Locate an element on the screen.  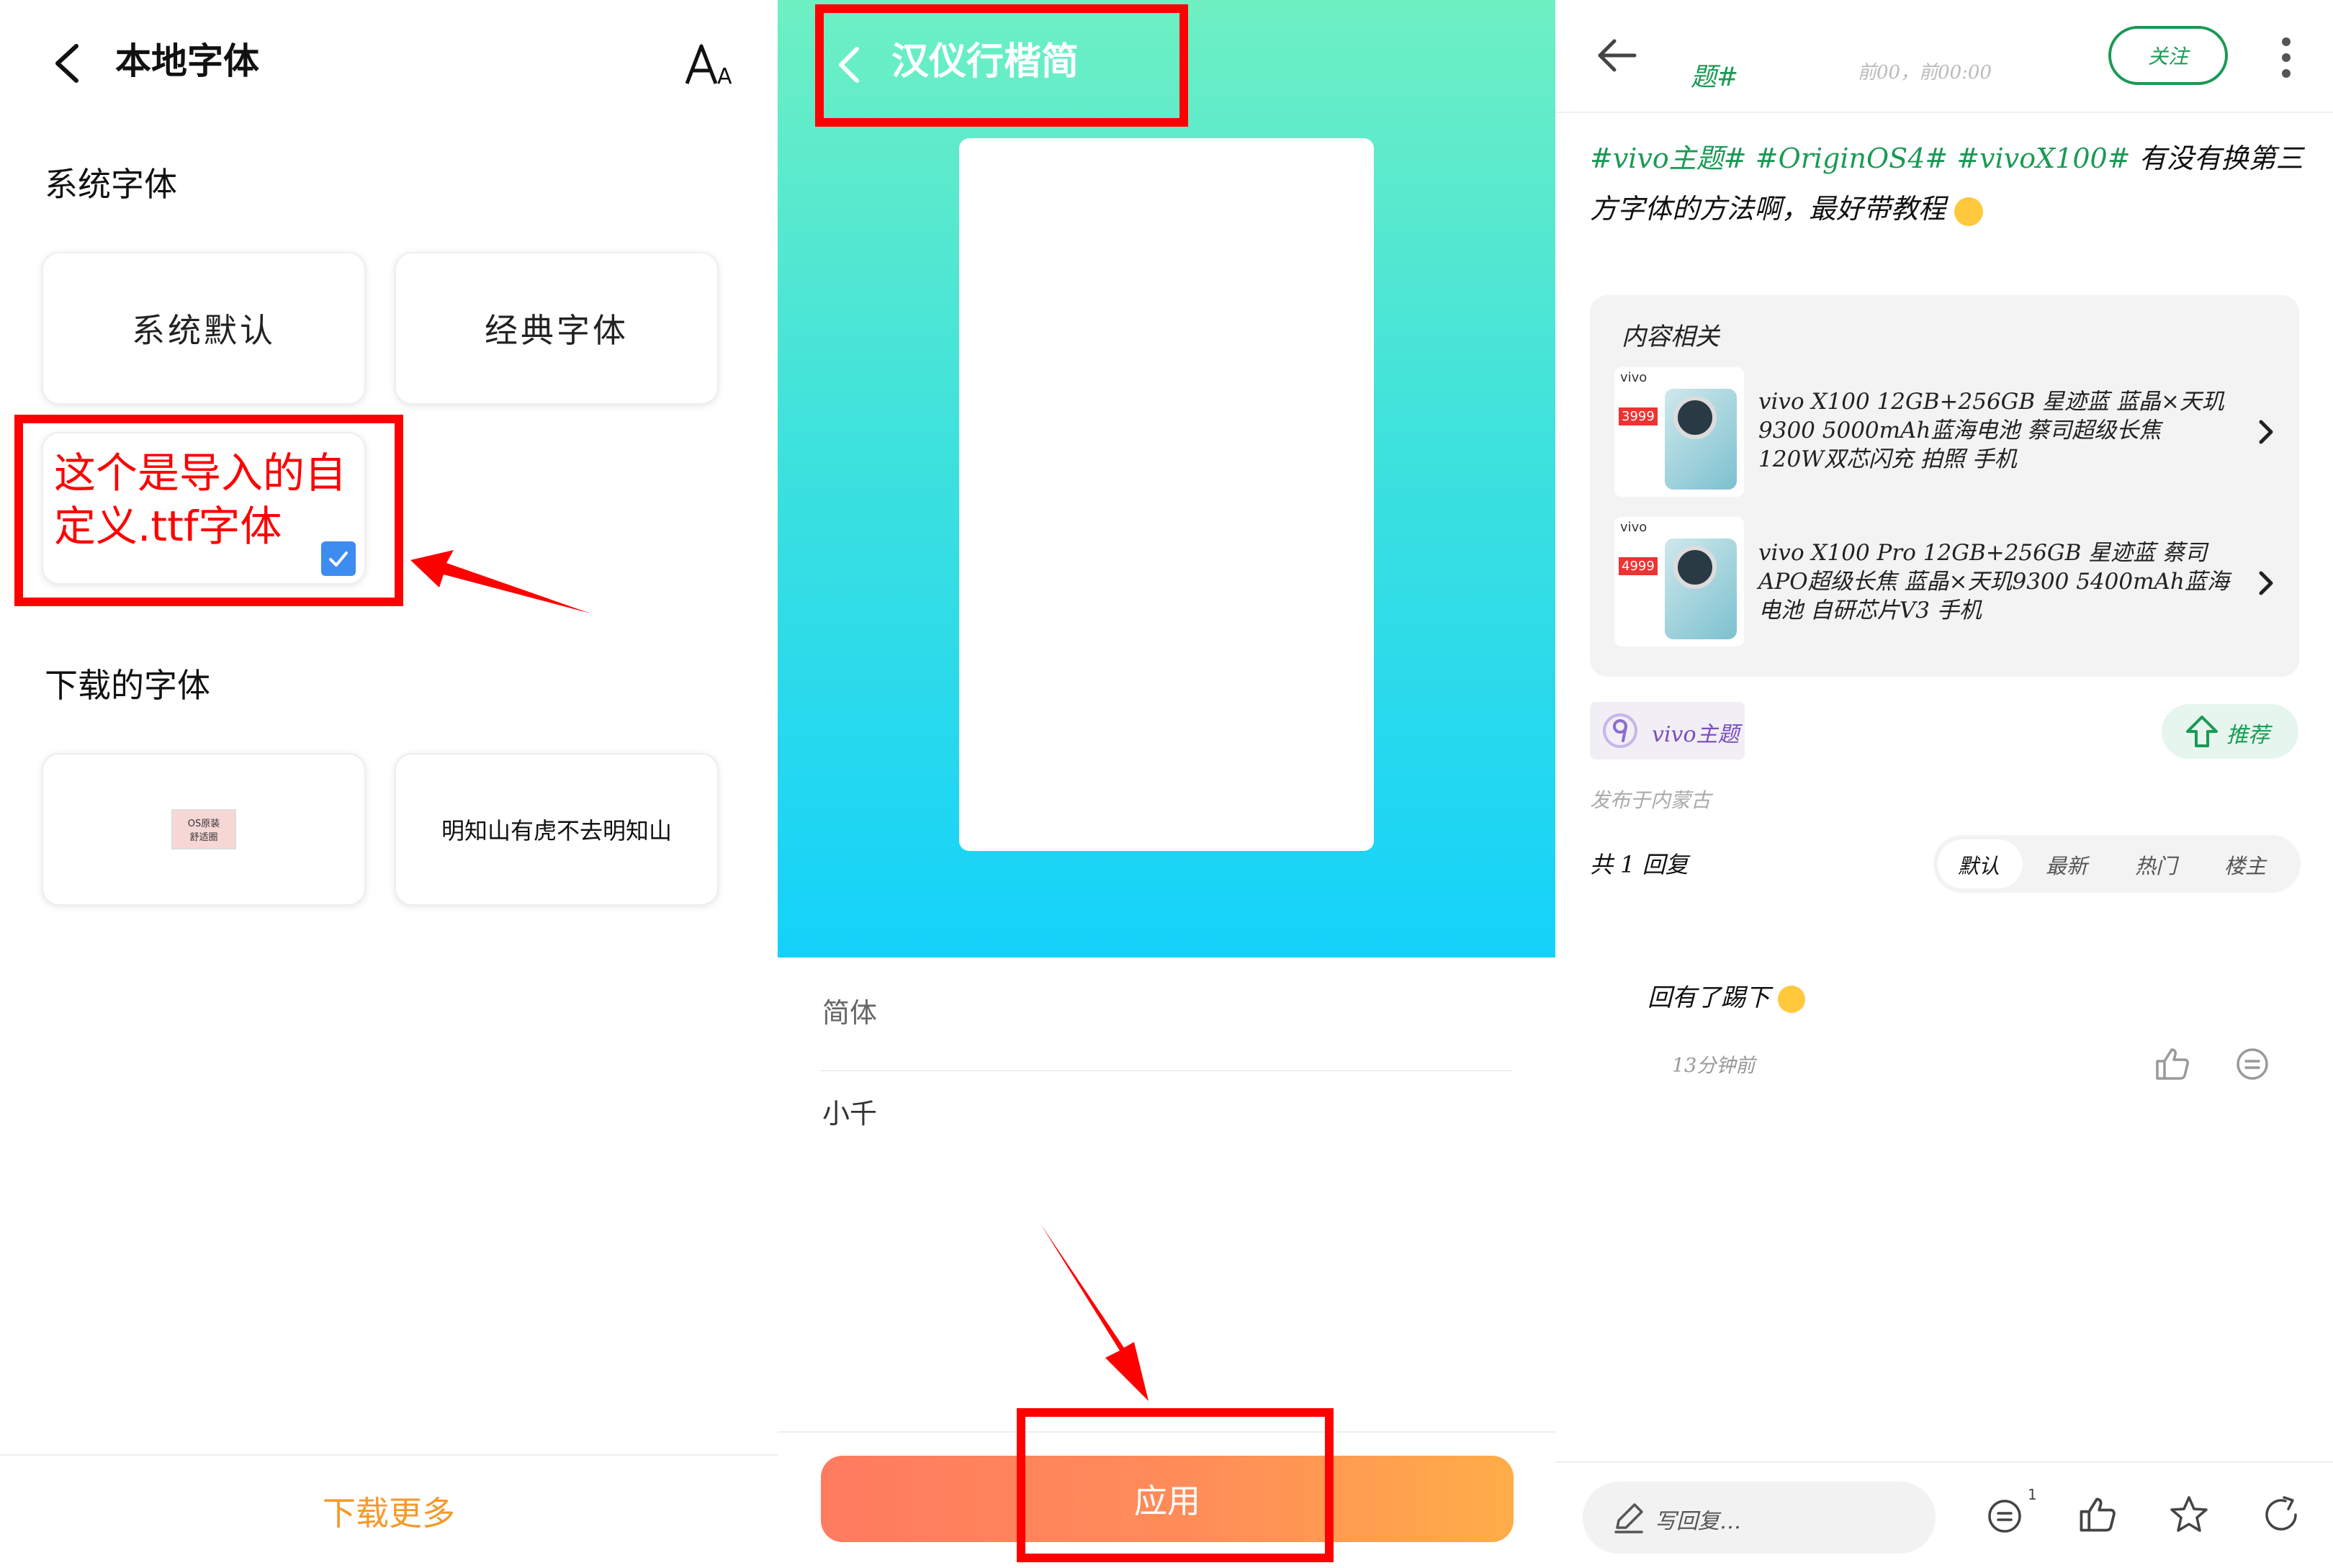
font-author-label: 小千 is located at coordinates (850, 1114).